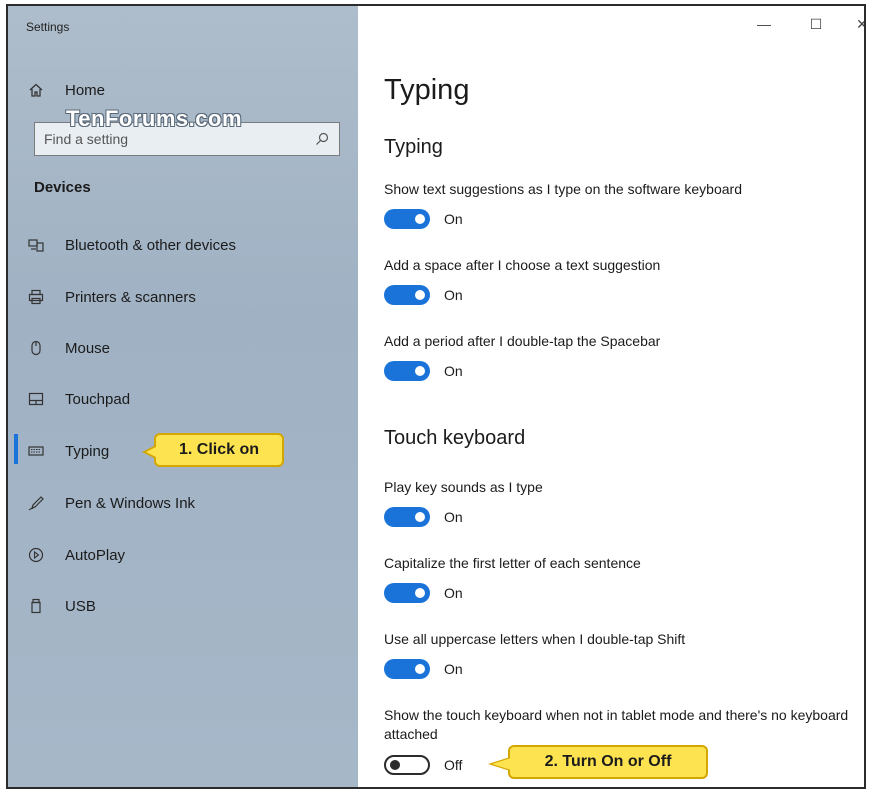 Image resolution: width=872 pixels, height=795 pixels. Describe the element at coordinates (463, 487) in the screenshot. I see `setting-label: Play key sounds as I type` at that location.